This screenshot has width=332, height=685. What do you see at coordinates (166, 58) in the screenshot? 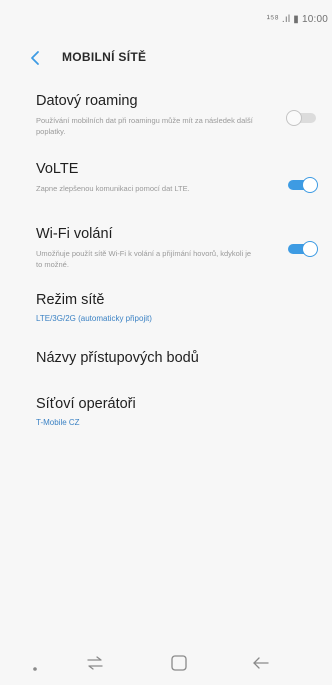
I see `app-header: MOBILNÍ SÍTĚ` at bounding box center [166, 58].